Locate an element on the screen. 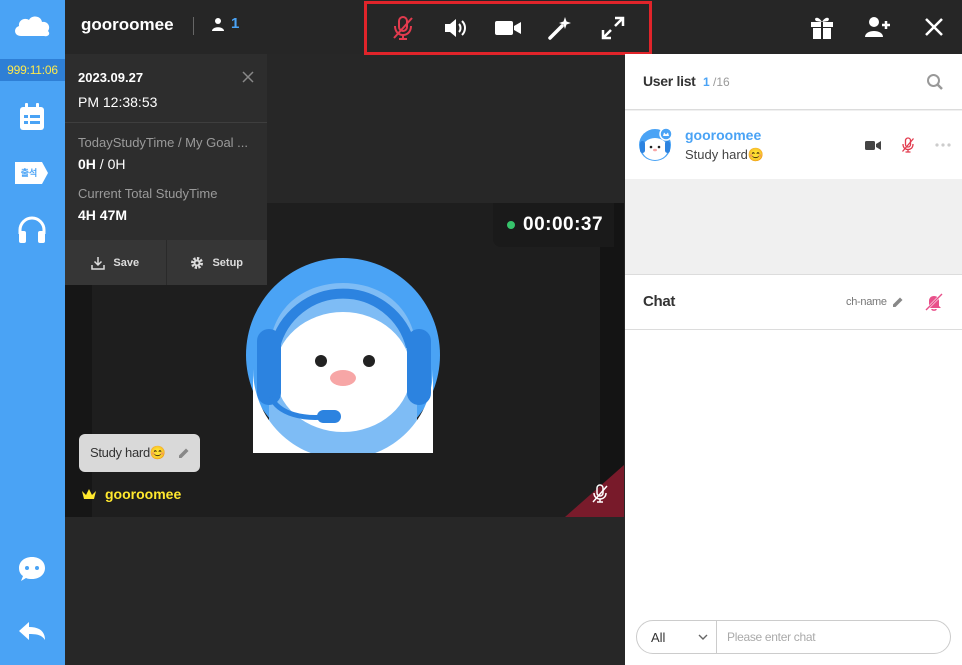 The height and width of the screenshot is (665, 962). exit-back-icon is located at coordinates (32, 631).